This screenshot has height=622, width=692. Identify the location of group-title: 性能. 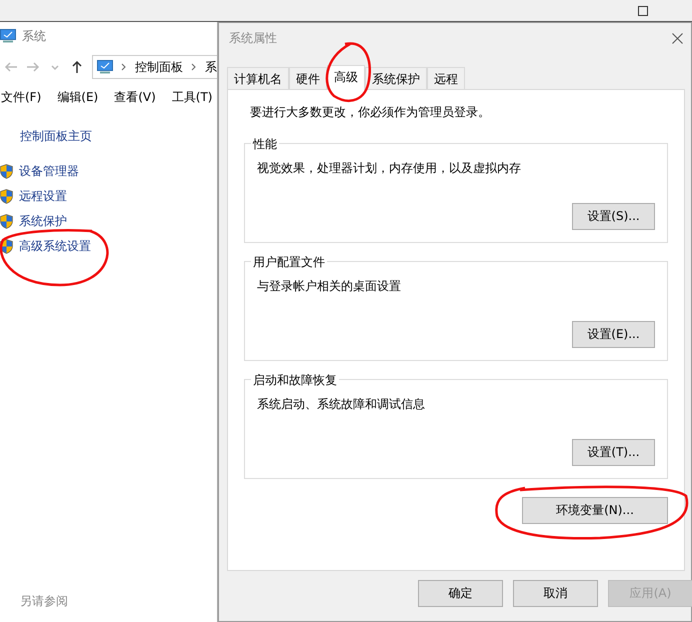
(265, 144).